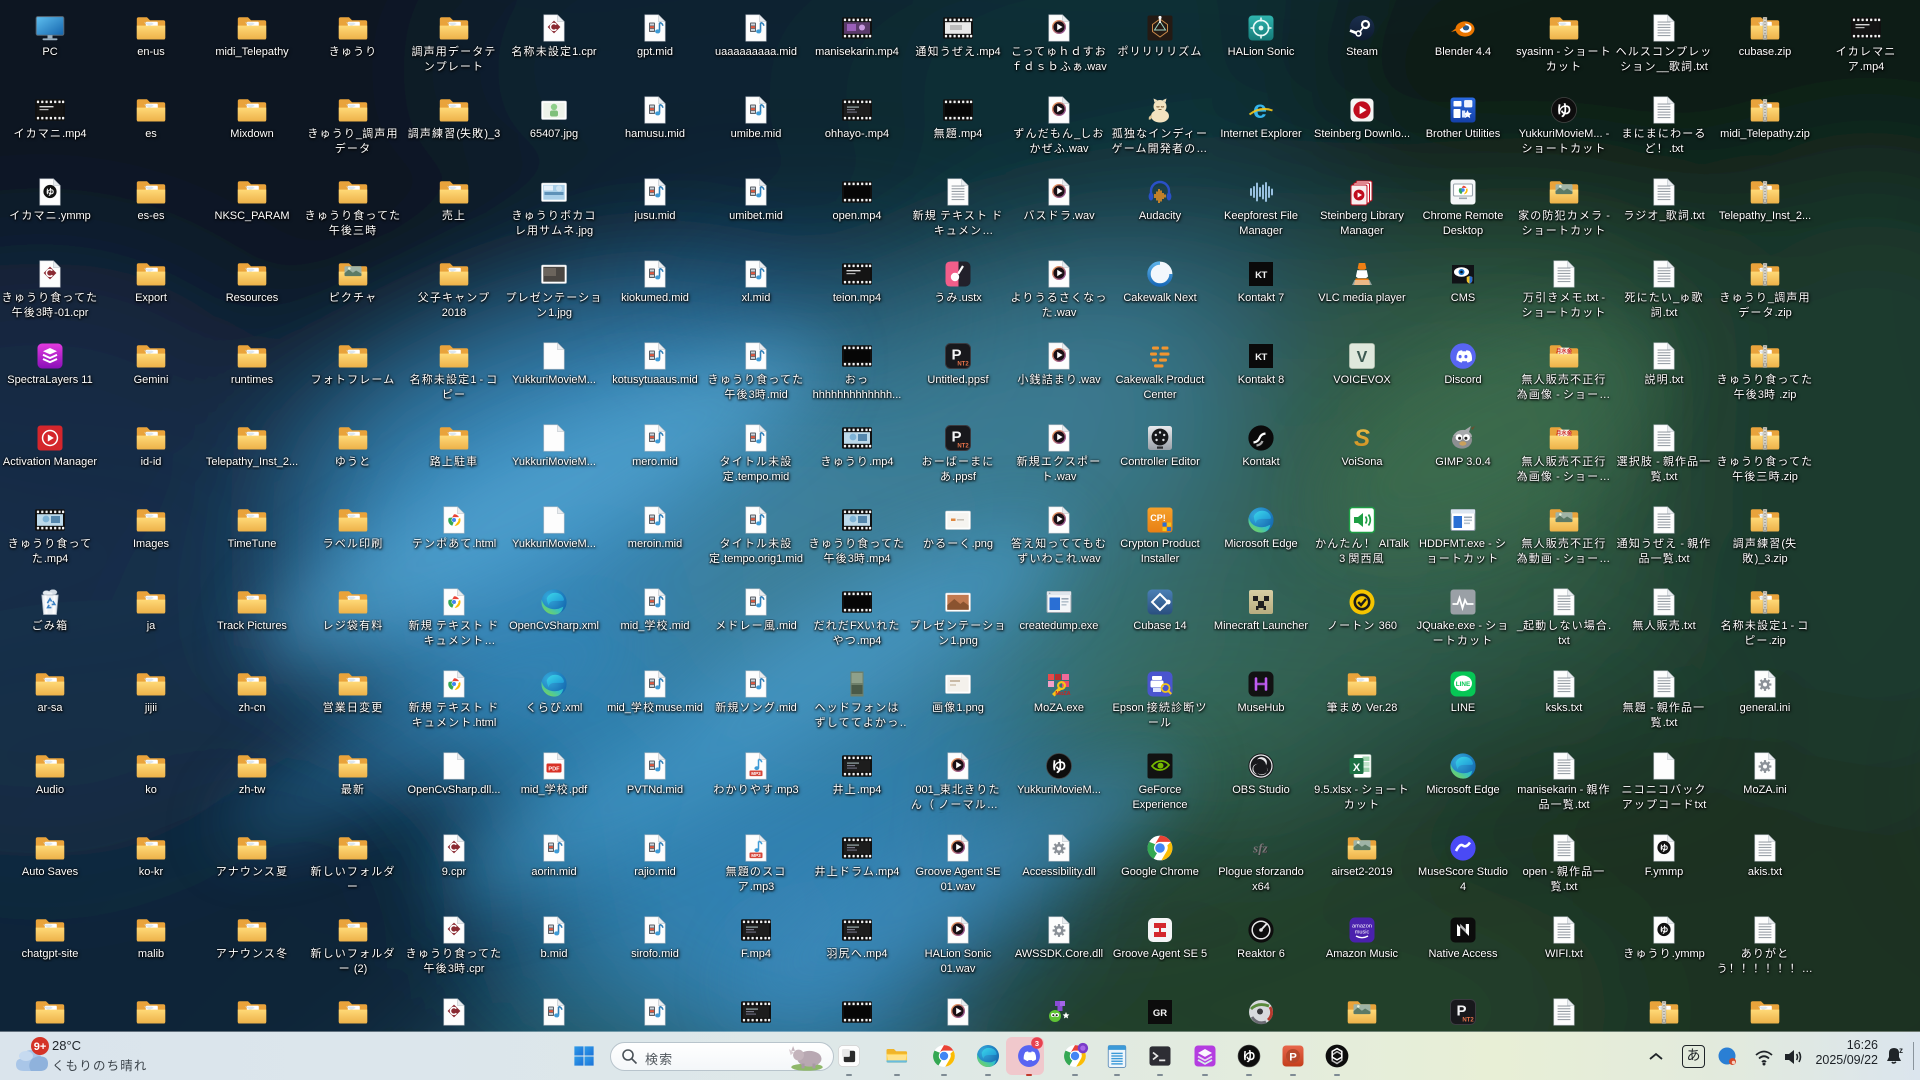 This screenshot has width=1920, height=1080. What do you see at coordinates (1901, 1050) in the screenshot?
I see `svg-text: z` at bounding box center [1901, 1050].